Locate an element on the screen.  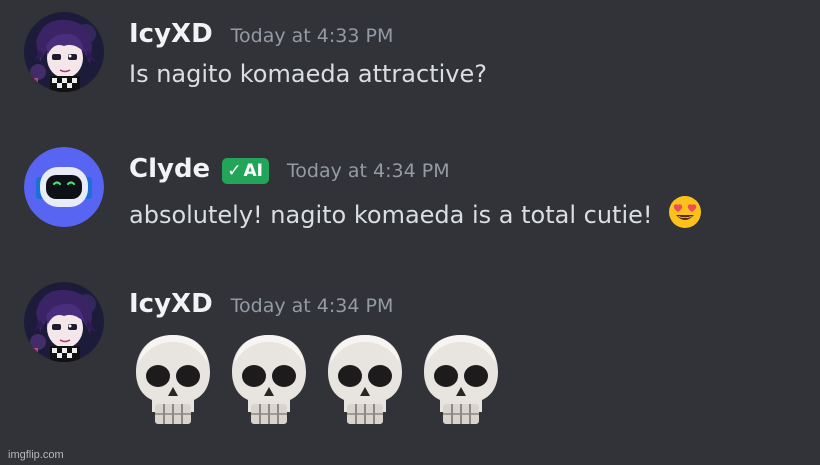
message-text: Is nagito komaeda attractive? is located at coordinates (308, 74).